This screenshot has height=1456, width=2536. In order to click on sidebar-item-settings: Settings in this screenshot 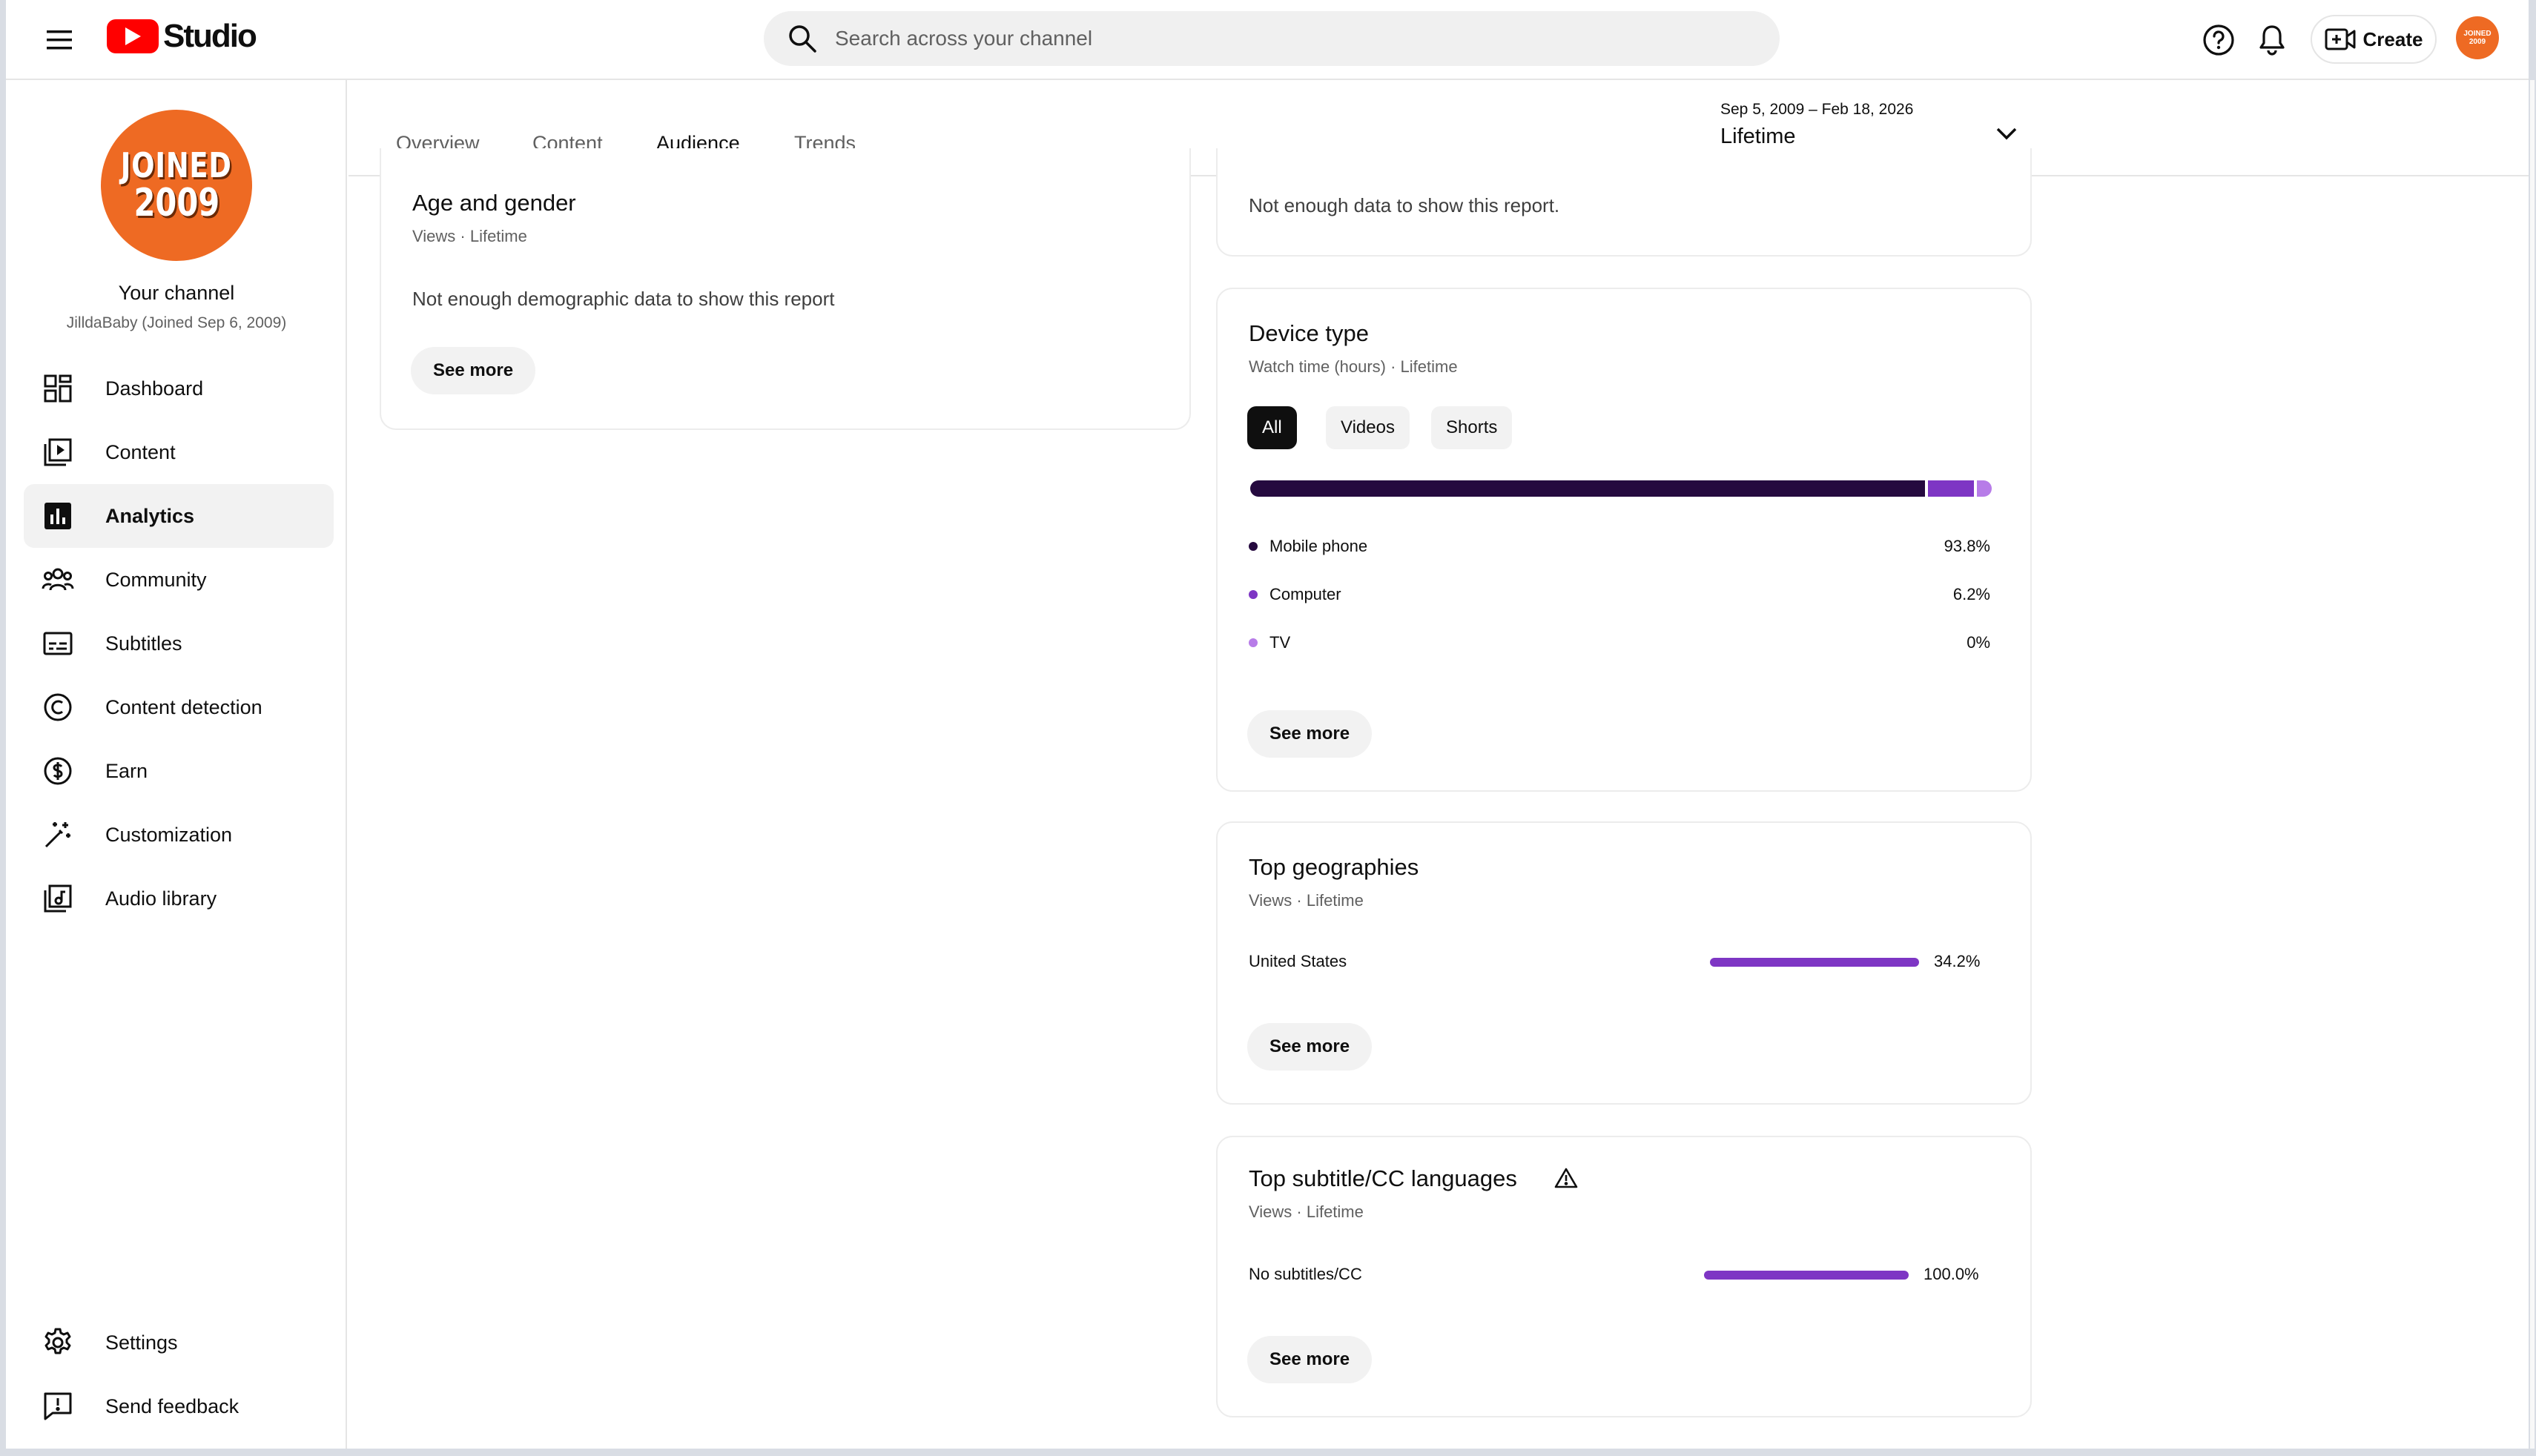, I will do `click(179, 1342)`.